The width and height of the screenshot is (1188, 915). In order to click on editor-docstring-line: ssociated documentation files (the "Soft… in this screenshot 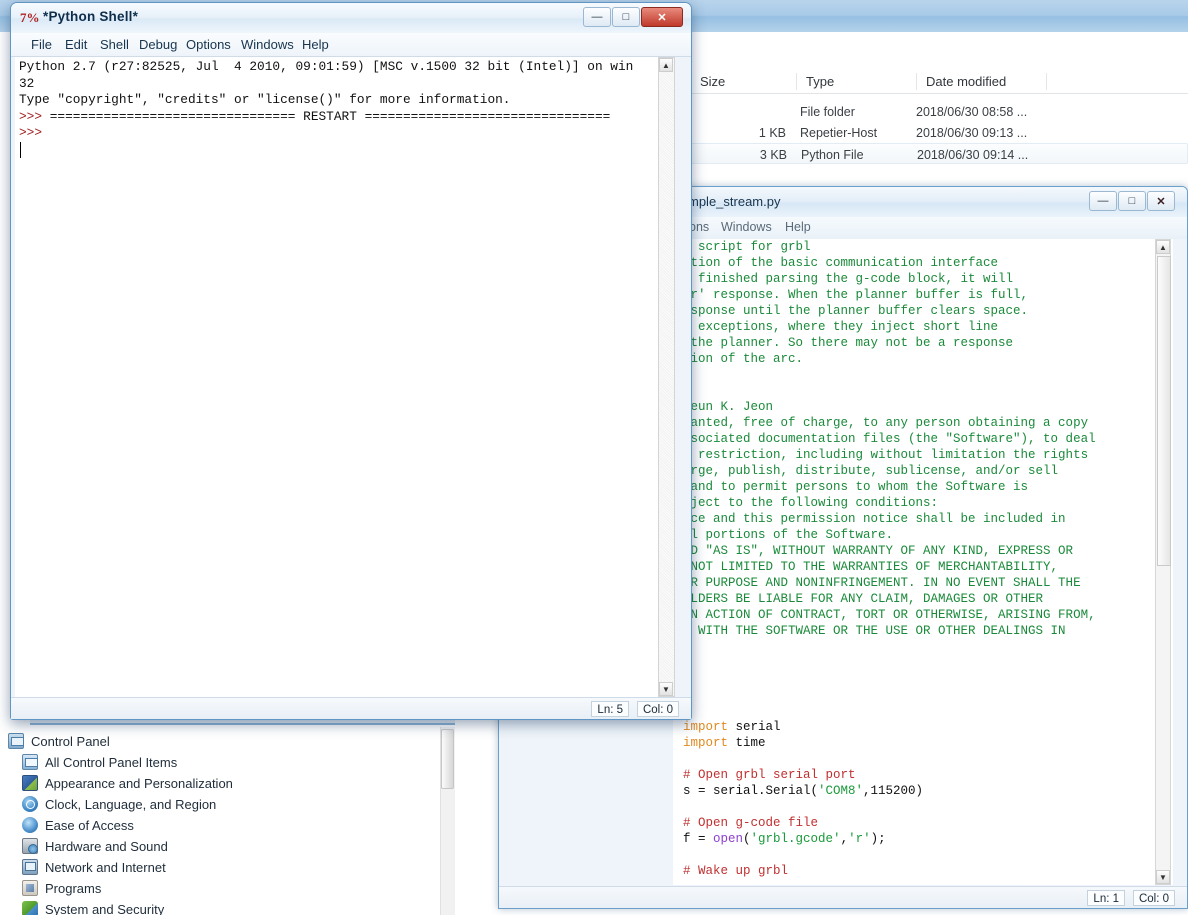, I will do `click(889, 439)`.